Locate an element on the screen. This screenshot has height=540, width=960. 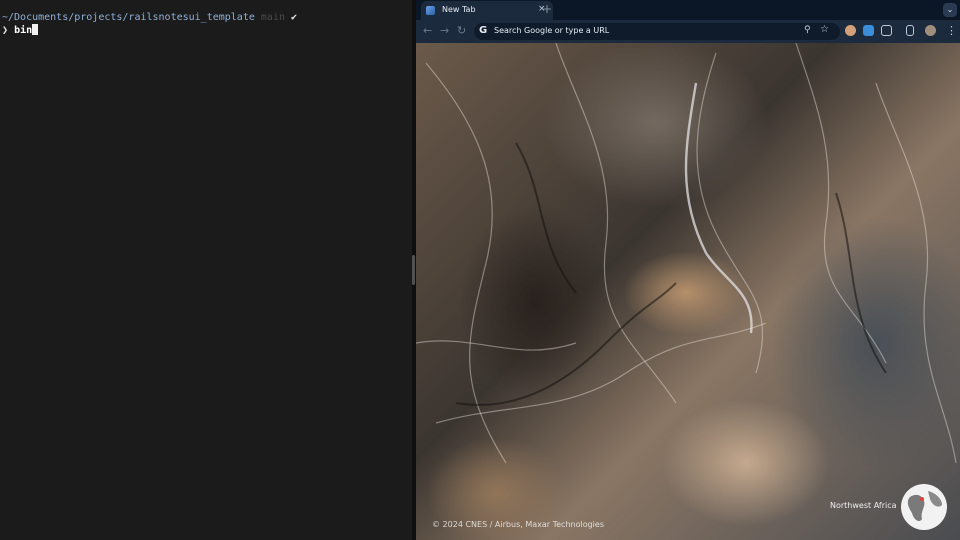
google-icon: G is located at coordinates (483, 30).